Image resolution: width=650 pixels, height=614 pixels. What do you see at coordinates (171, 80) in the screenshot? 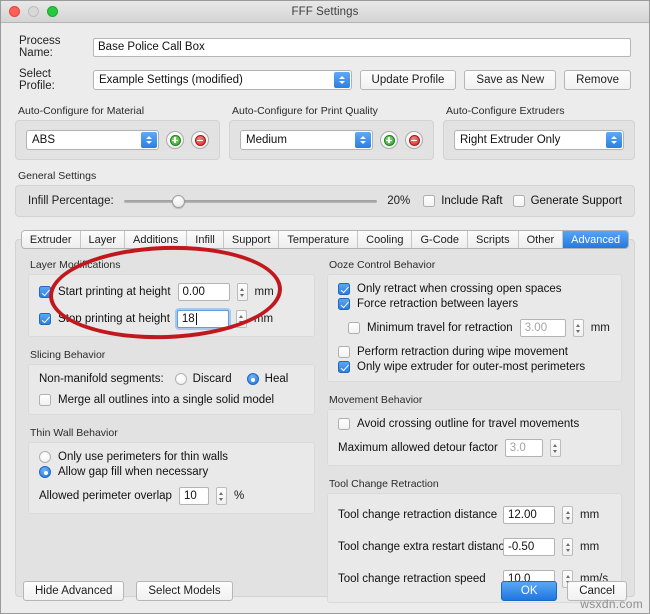
I see `select-profile-value: Example Settings (modified)` at bounding box center [171, 80].